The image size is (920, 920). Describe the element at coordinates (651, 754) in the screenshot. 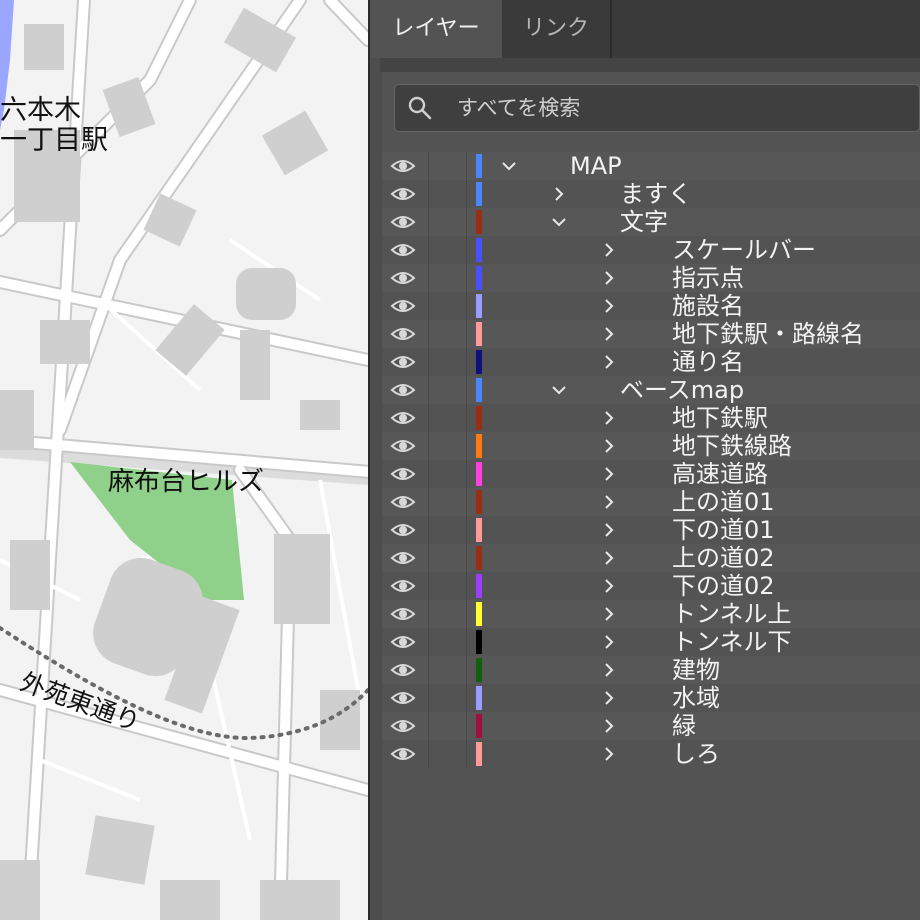

I see `layer-row: しろ` at that location.